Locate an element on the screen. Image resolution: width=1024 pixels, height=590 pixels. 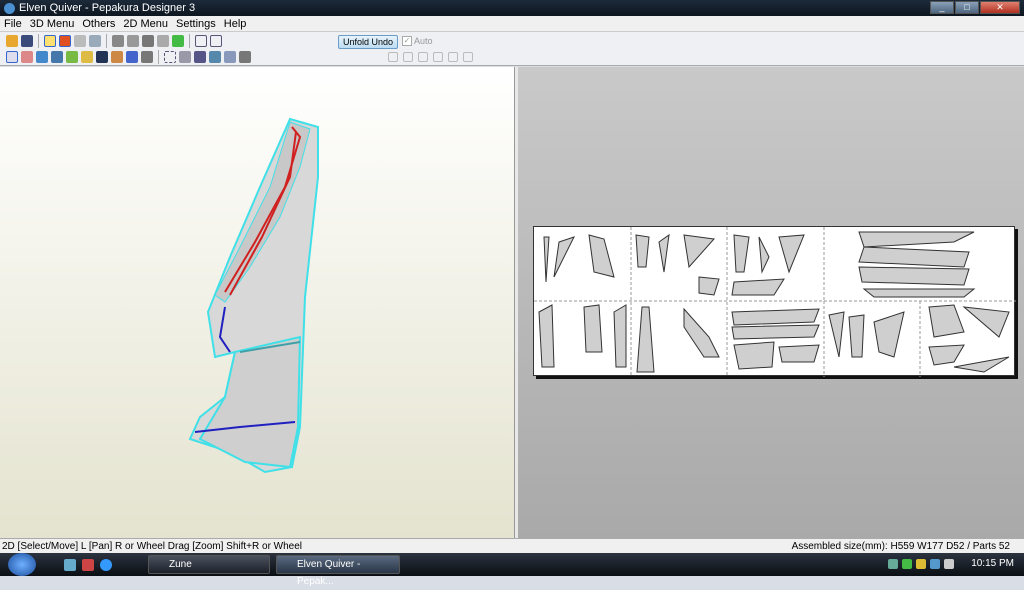
save-icon is located at coordinates (27, 40).